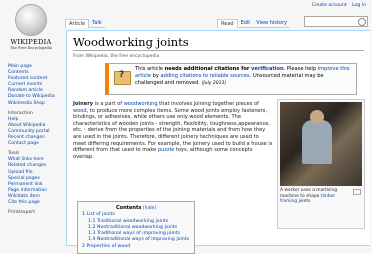  What do you see at coordinates (218, 43) in the screenshot?
I see `page-title: Woodworking joints` at bounding box center [218, 43].